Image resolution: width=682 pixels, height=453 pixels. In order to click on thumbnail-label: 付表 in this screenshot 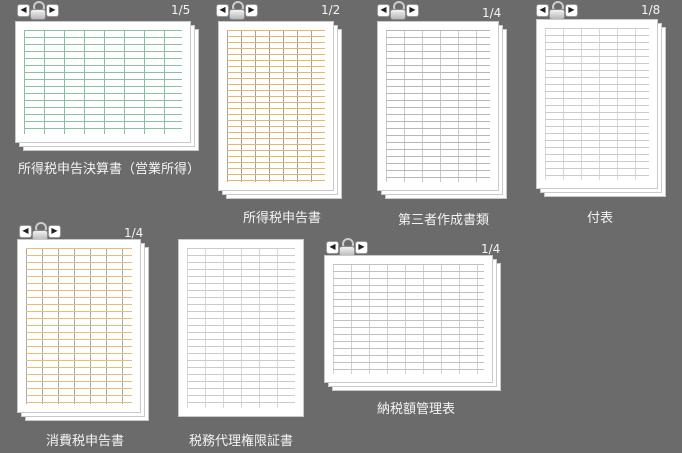, I will do `click(600, 218)`.